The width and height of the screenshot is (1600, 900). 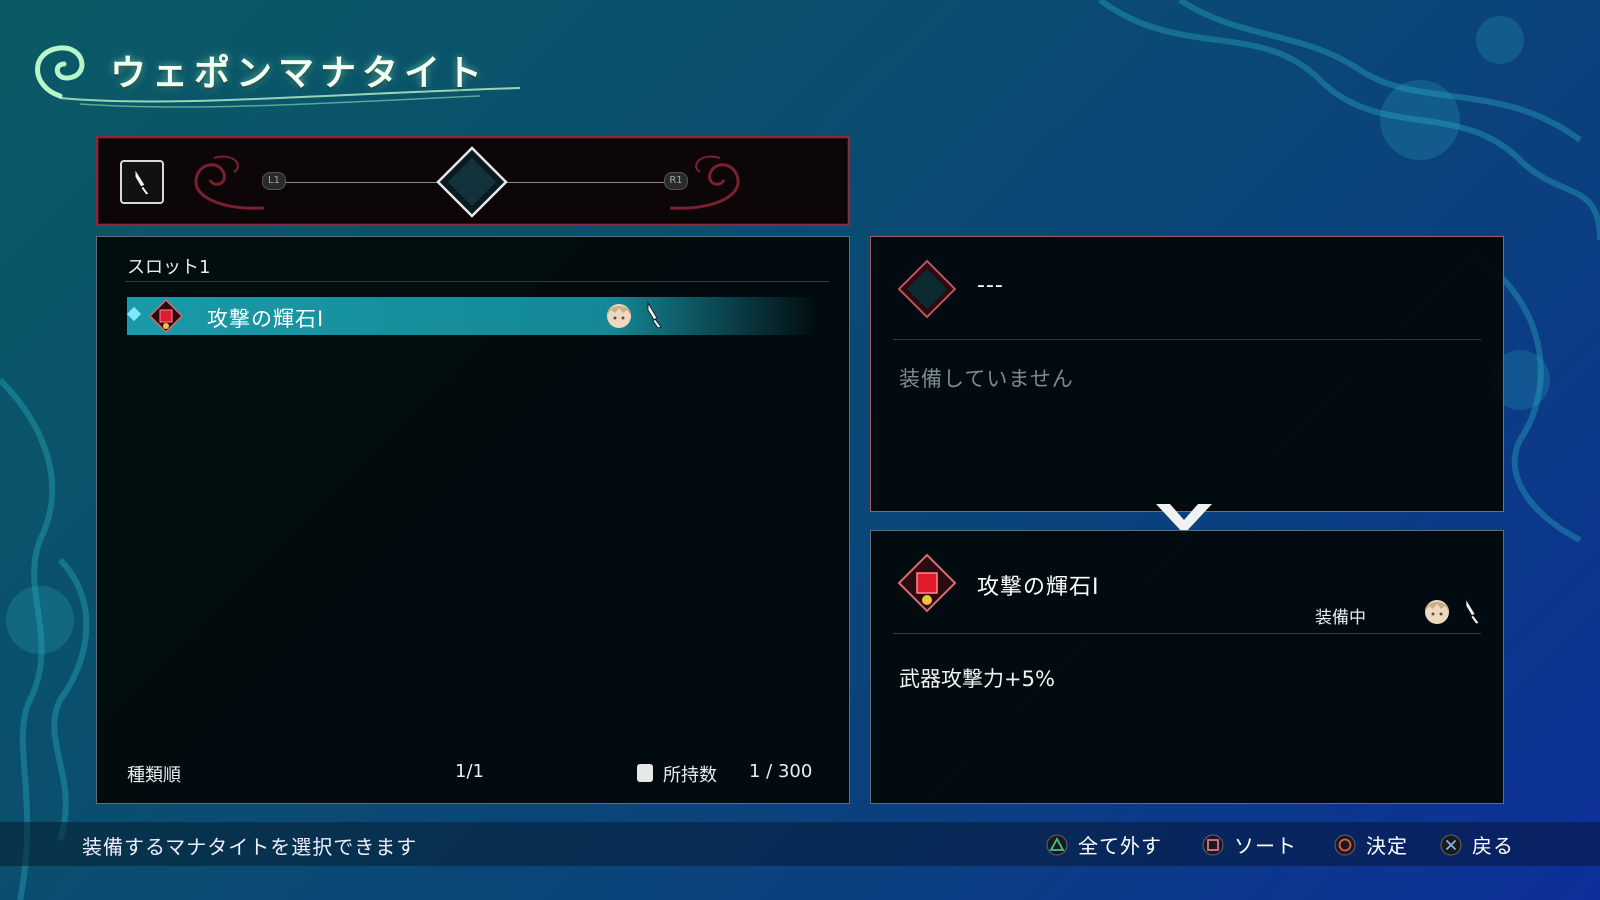 I want to click on left-ornament, so click(x=229, y=182).